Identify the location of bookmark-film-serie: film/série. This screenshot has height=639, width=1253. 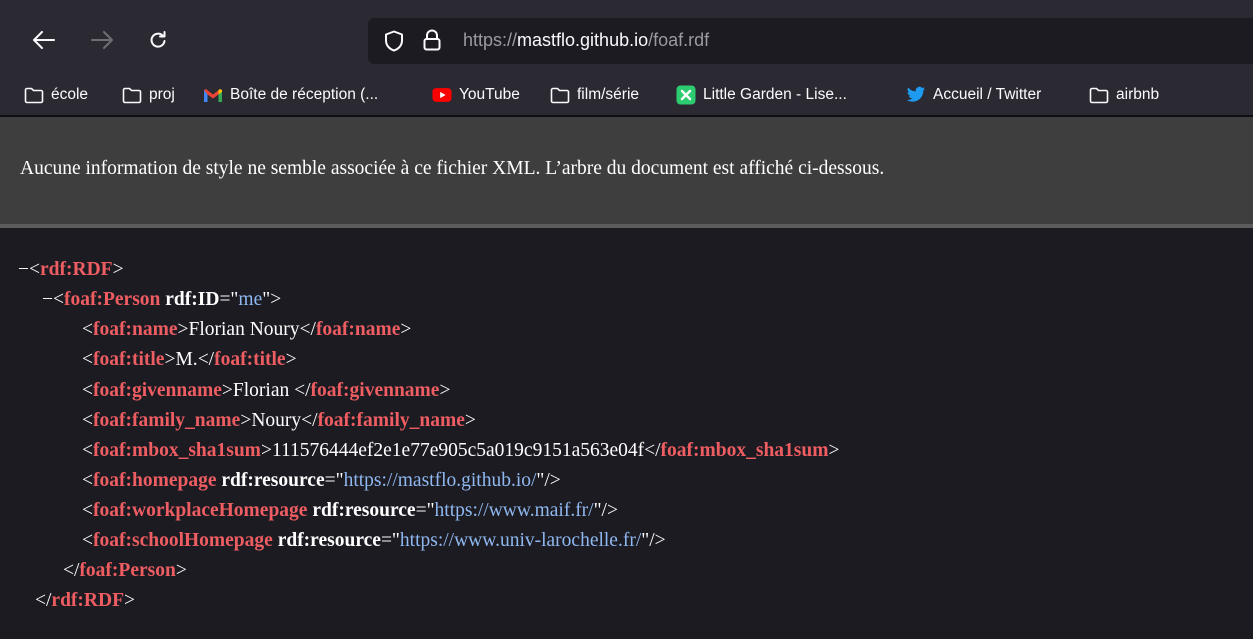
(594, 95).